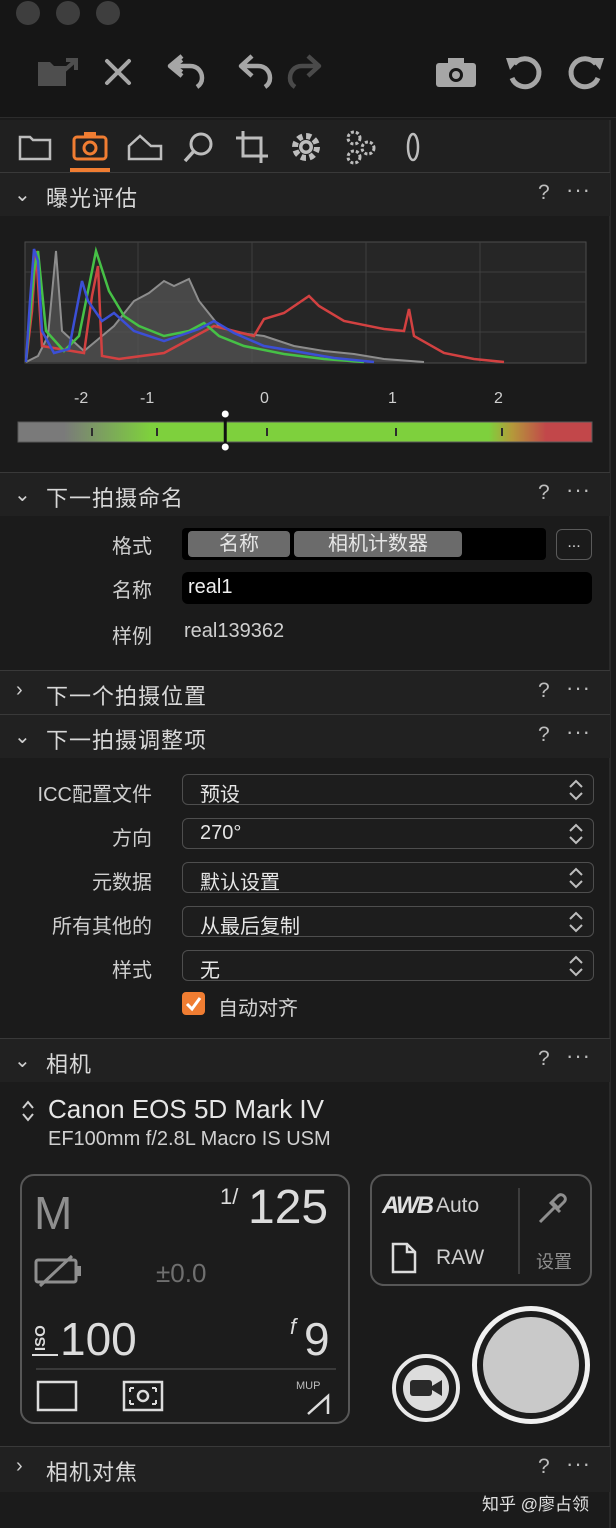  Describe the element at coordinates (456, 72) in the screenshot. I see `camera-icon` at that location.